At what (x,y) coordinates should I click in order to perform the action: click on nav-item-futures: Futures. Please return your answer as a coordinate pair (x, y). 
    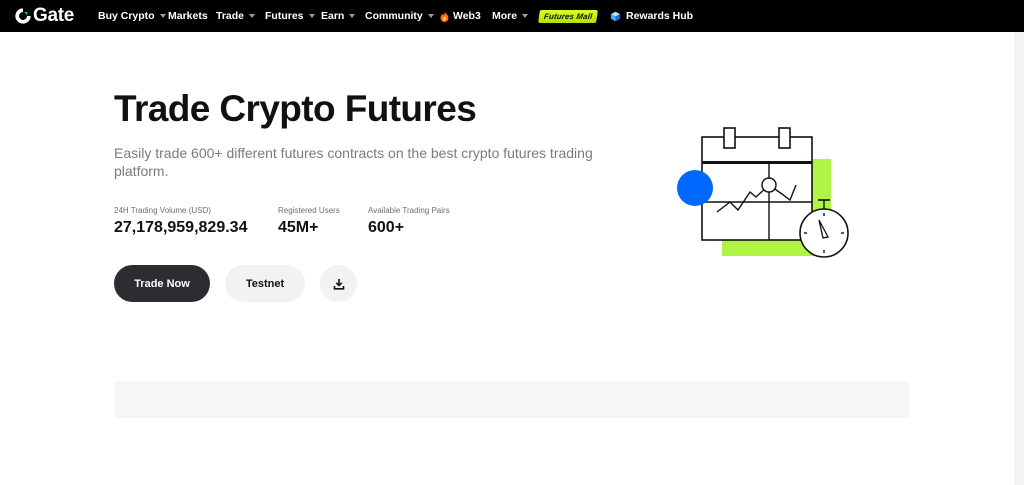
    Looking at the image, I should click on (290, 16).